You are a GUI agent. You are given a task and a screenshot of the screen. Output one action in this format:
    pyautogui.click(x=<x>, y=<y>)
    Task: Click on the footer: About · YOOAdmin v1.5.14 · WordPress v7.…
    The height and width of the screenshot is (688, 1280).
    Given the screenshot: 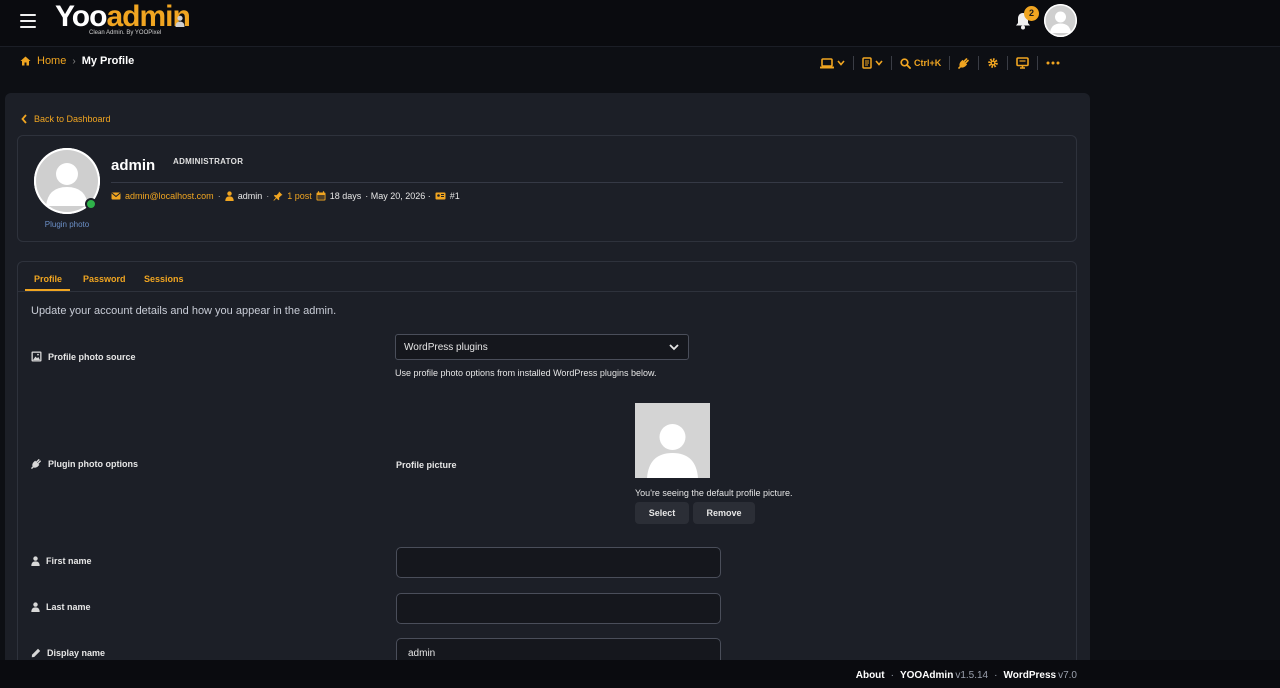 What is the action you would take?
    pyautogui.click(x=640, y=674)
    